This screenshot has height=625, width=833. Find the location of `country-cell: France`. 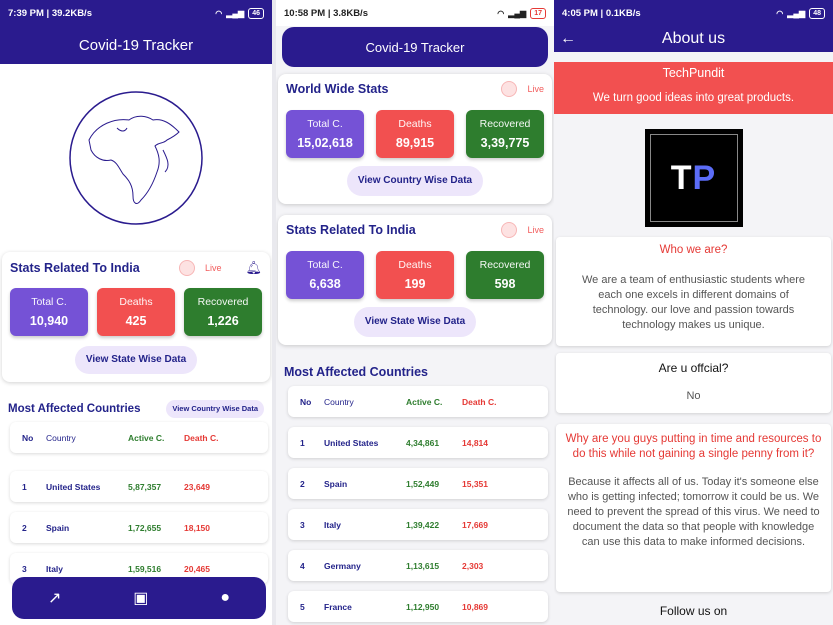

country-cell: France is located at coordinates (338, 606).